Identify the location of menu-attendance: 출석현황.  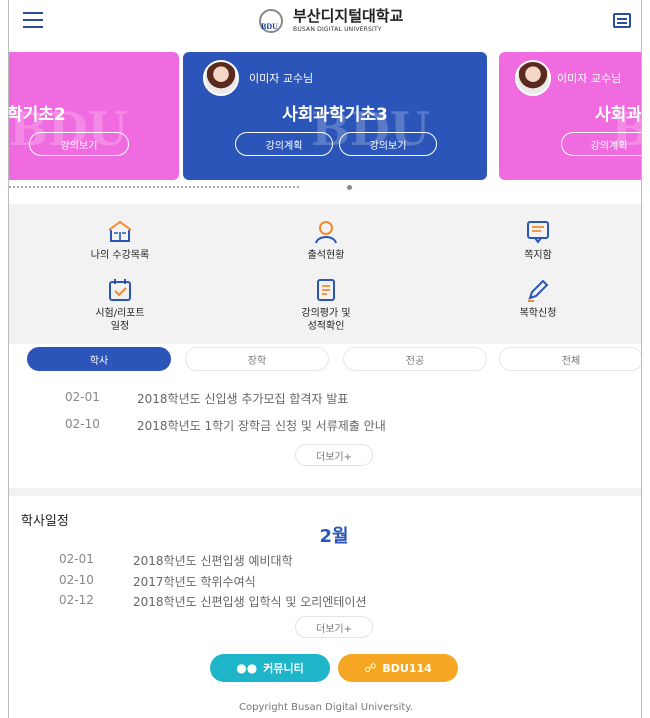
(326, 240).